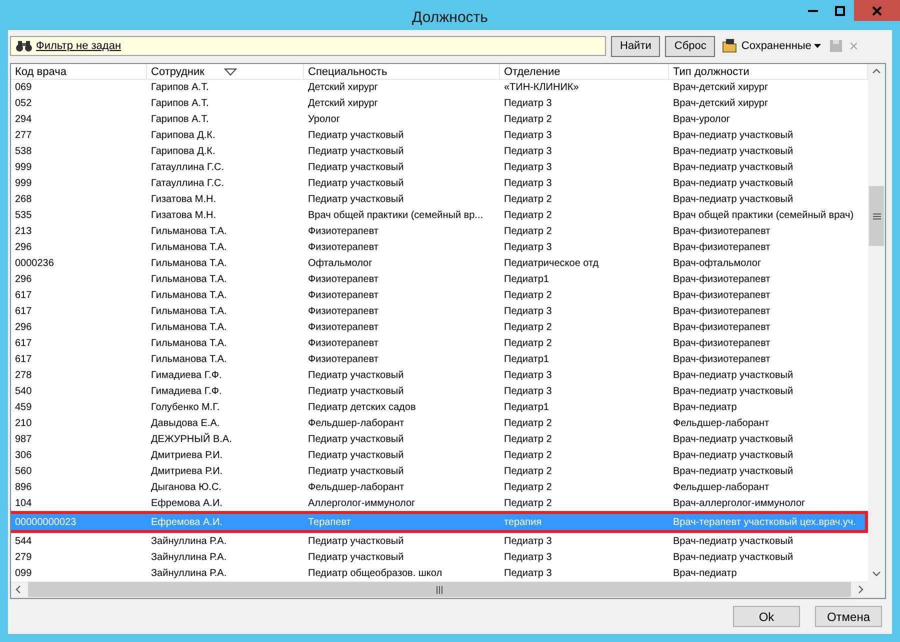  I want to click on filter-link: Фильтр не задан, so click(79, 46).